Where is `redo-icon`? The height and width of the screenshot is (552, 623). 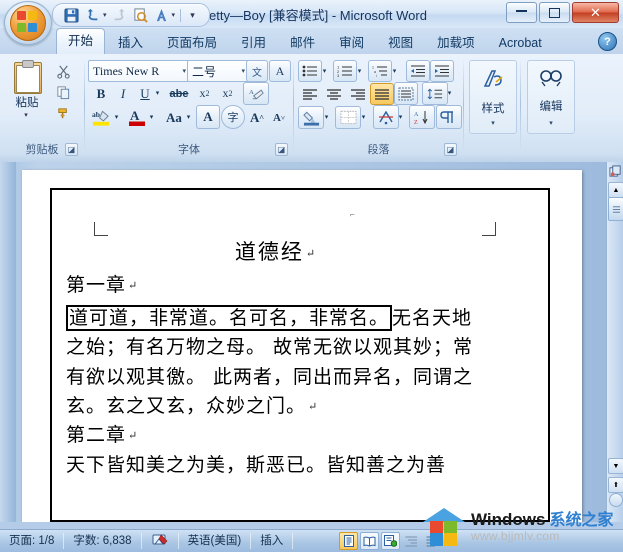
redo-icon is located at coordinates (119, 15).